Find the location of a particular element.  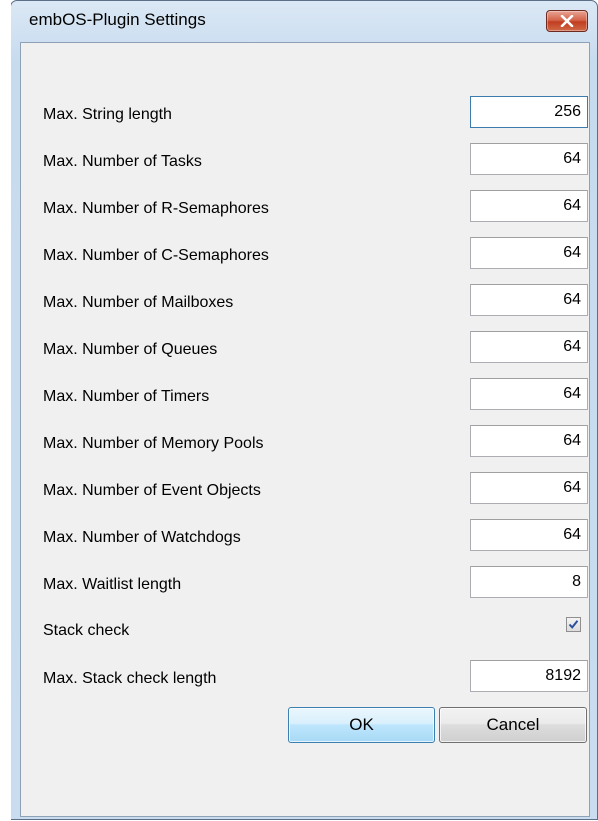

tasks-input is located at coordinates (529, 159).